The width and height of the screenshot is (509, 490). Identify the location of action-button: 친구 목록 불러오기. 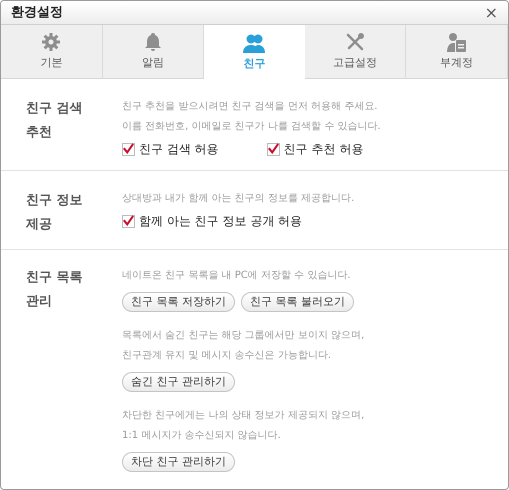
(297, 302).